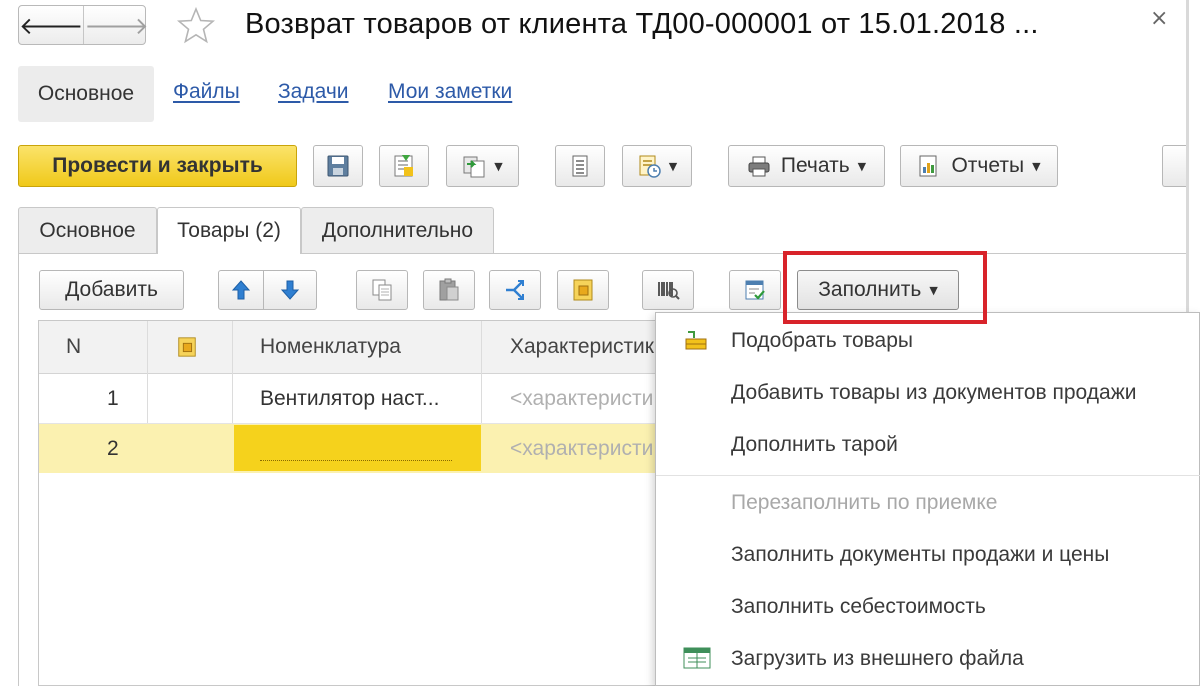 The height and width of the screenshot is (686, 1200). Describe the element at coordinates (113, 398) in the screenshot. I see `row-number: 1` at that location.